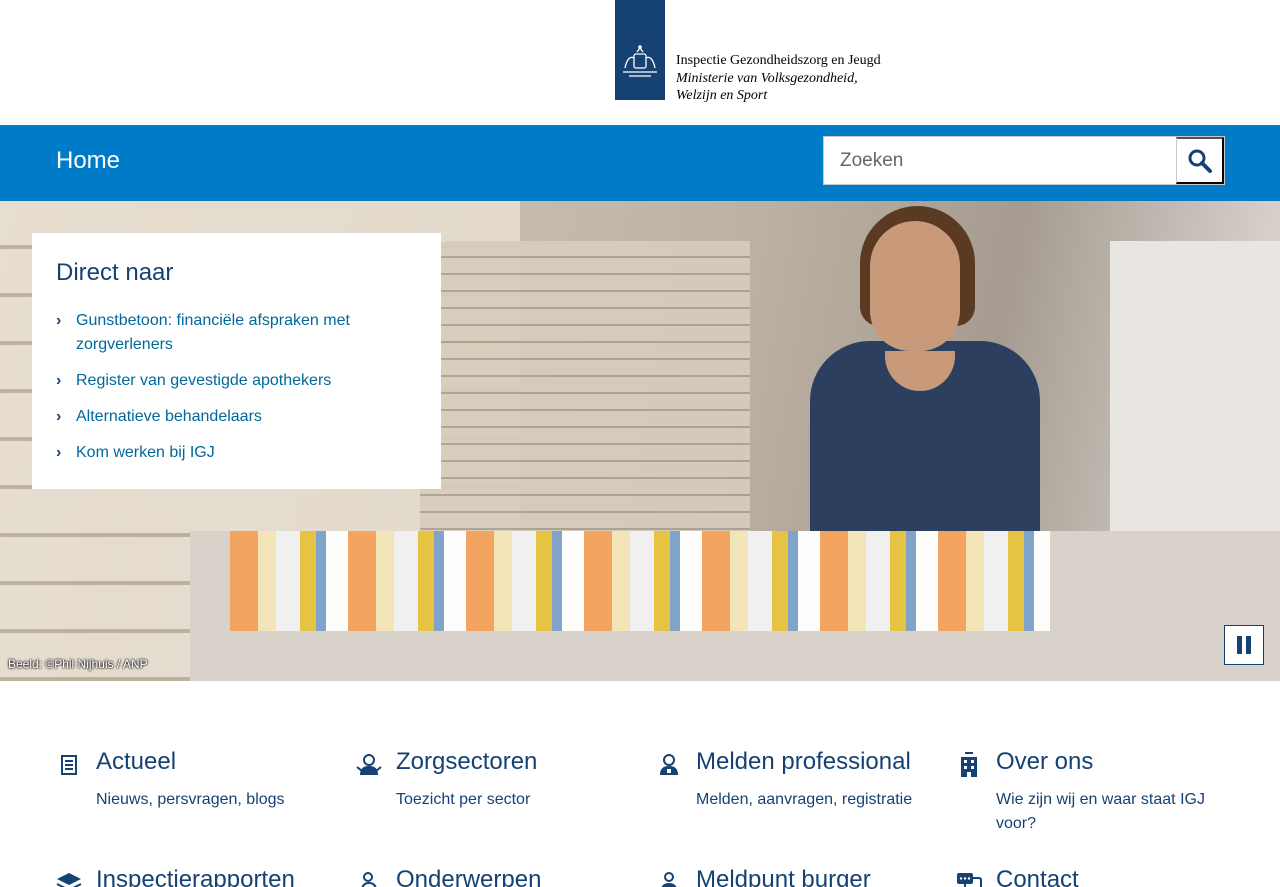  I want to click on tile-subtitle: Toezicht per sector, so click(463, 799).